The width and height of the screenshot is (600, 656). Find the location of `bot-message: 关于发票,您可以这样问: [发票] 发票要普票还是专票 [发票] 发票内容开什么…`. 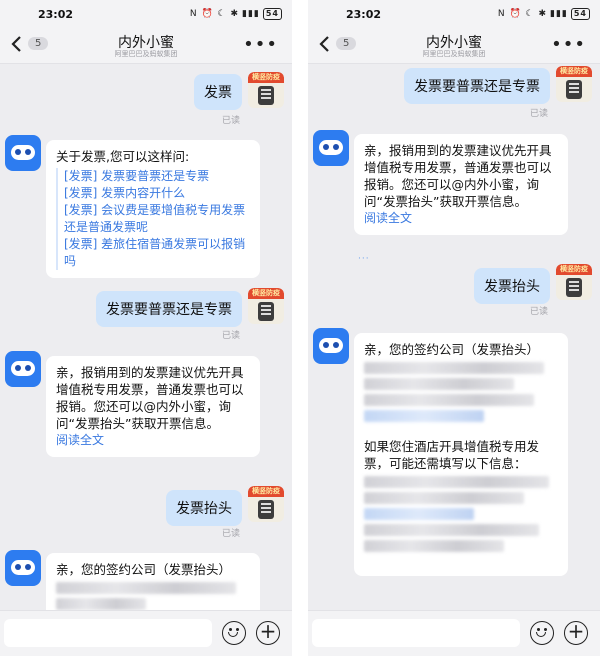

bot-message: 关于发票,您可以这样问: [发票] 发票要普票还是专票 [发票] 发票内容开什么… is located at coordinates (153, 209).